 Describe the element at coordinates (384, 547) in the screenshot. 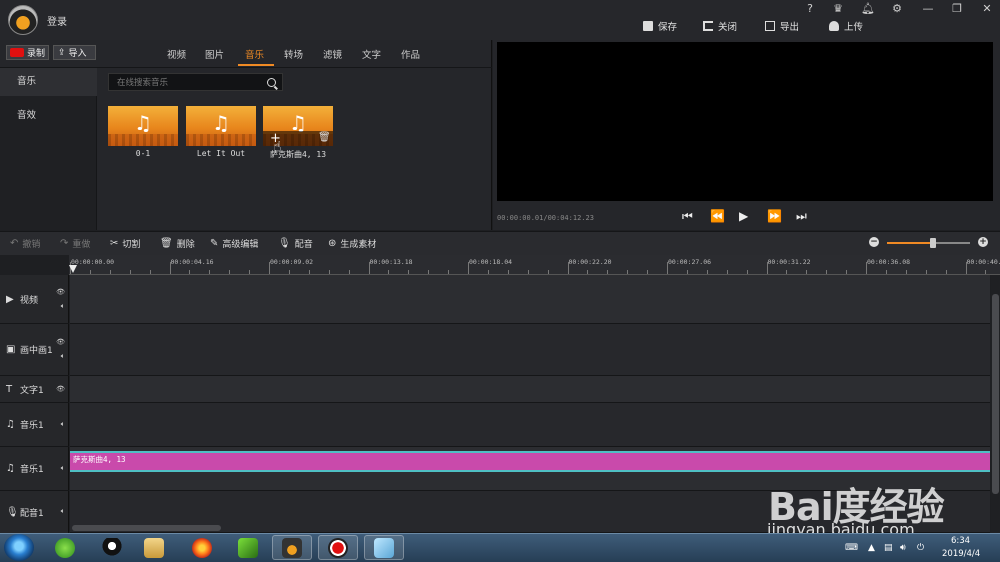

I see `taskbar-app-notes` at that location.